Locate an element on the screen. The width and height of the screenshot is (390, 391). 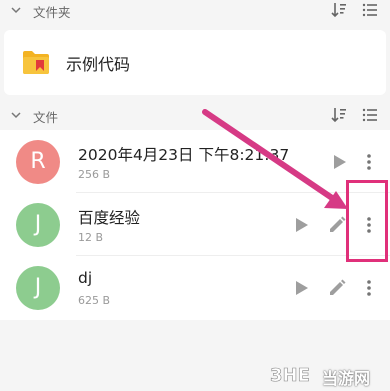
folder-icon is located at coordinates (36, 62).